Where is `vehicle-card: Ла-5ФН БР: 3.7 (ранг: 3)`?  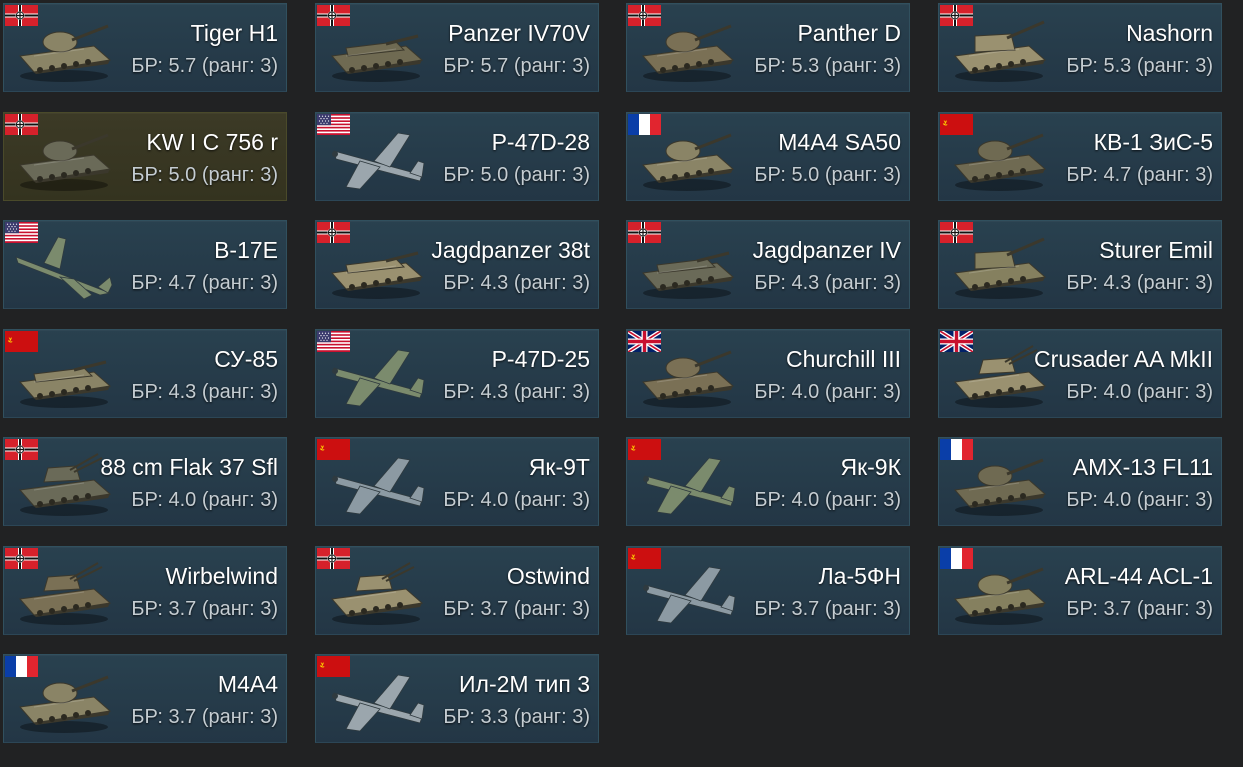 vehicle-card: Ла-5ФН БР: 3.7 (ранг: 3) is located at coordinates (768, 590).